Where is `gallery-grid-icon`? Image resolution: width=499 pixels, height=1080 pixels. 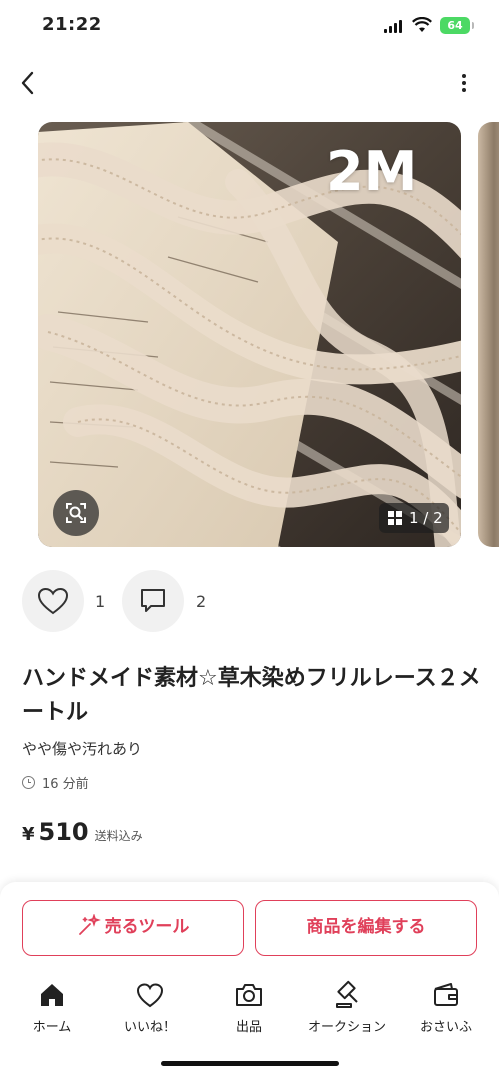
gallery-grid-icon is located at coordinates (395, 518).